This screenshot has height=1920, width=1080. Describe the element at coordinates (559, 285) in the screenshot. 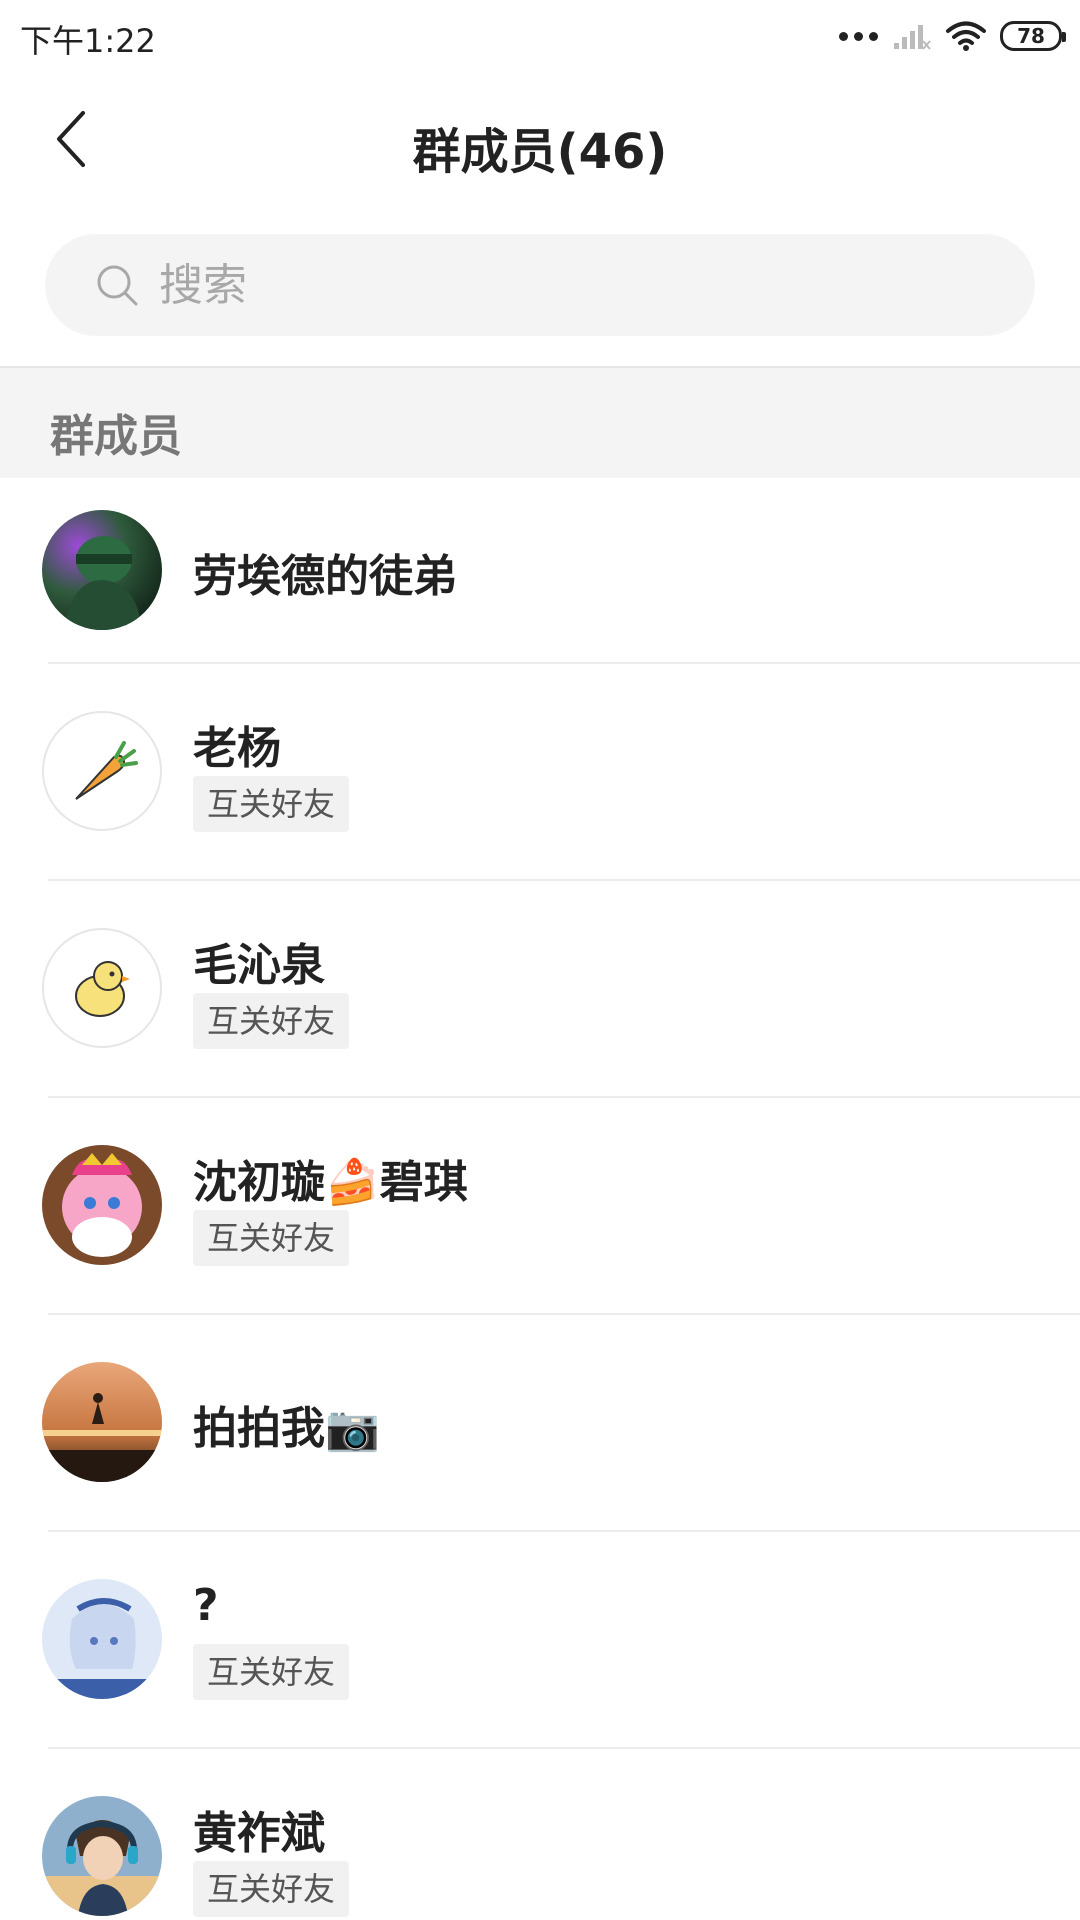

I see `search-input` at that location.